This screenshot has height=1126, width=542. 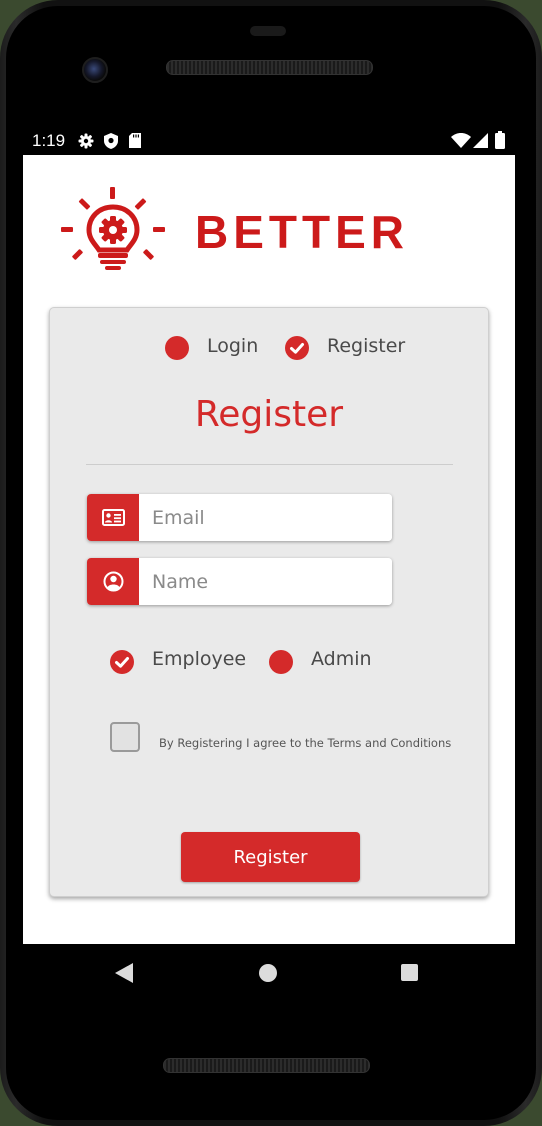 What do you see at coordinates (269, 414) in the screenshot?
I see `form-title: Register` at bounding box center [269, 414].